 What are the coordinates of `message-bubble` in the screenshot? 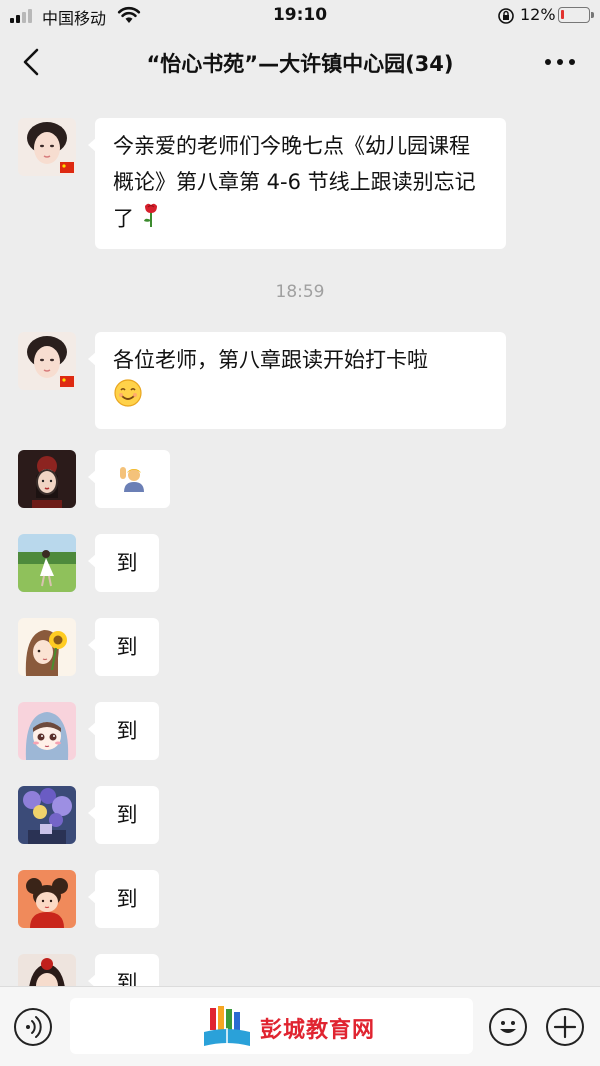 It's located at (129, 479).